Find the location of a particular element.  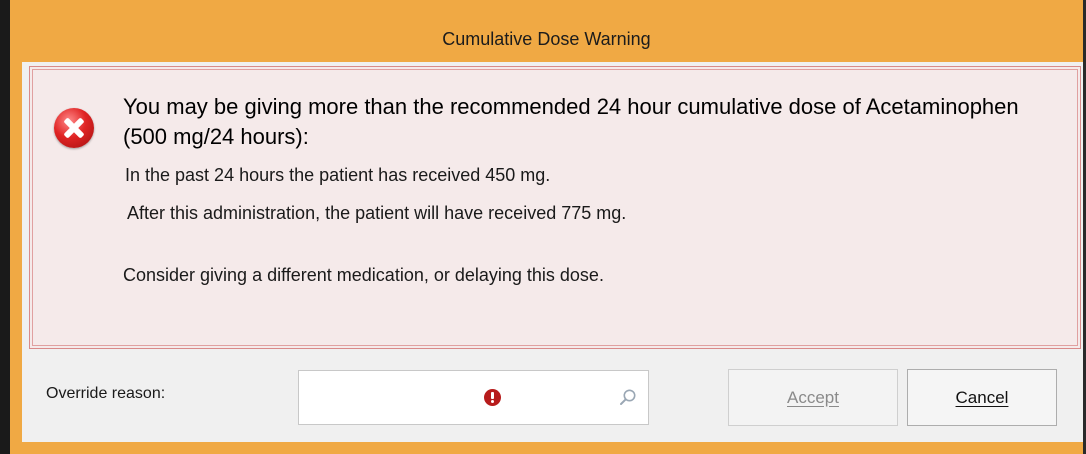

title-bar: Cumulative Dose Warning is located at coordinates (546, 31).